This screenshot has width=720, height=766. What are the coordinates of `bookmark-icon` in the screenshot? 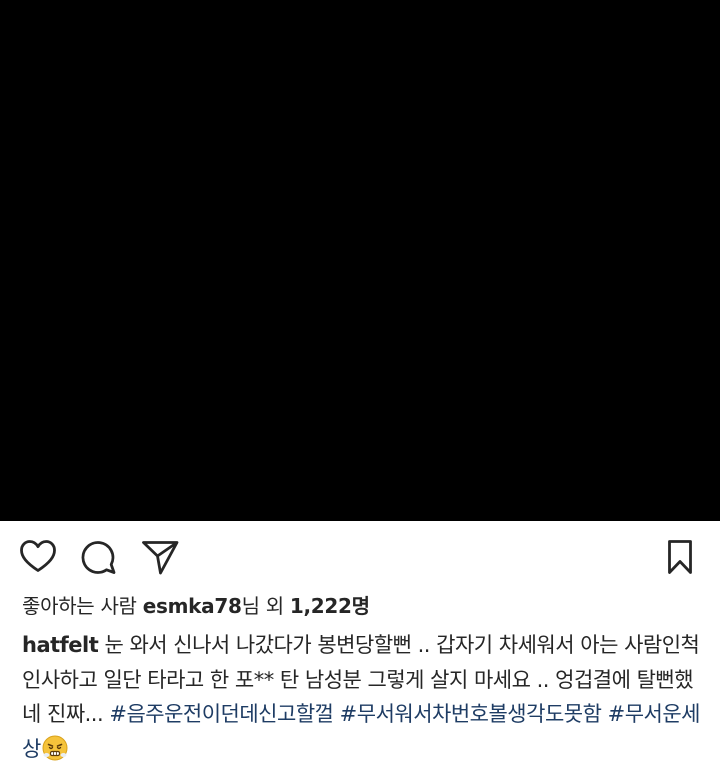 It's located at (680, 557).